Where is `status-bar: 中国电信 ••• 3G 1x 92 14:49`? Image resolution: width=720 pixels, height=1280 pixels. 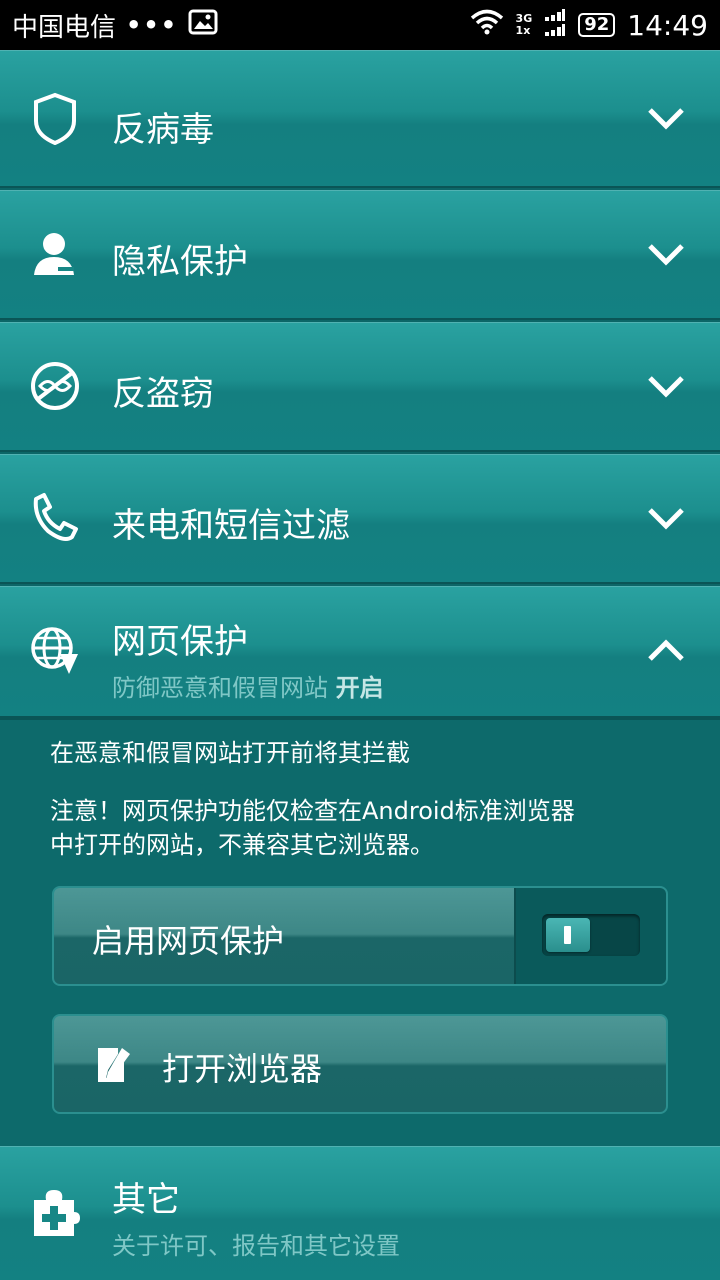
status-bar: 中国电信 ••• 3G 1x 92 14:49 is located at coordinates (360, 25).